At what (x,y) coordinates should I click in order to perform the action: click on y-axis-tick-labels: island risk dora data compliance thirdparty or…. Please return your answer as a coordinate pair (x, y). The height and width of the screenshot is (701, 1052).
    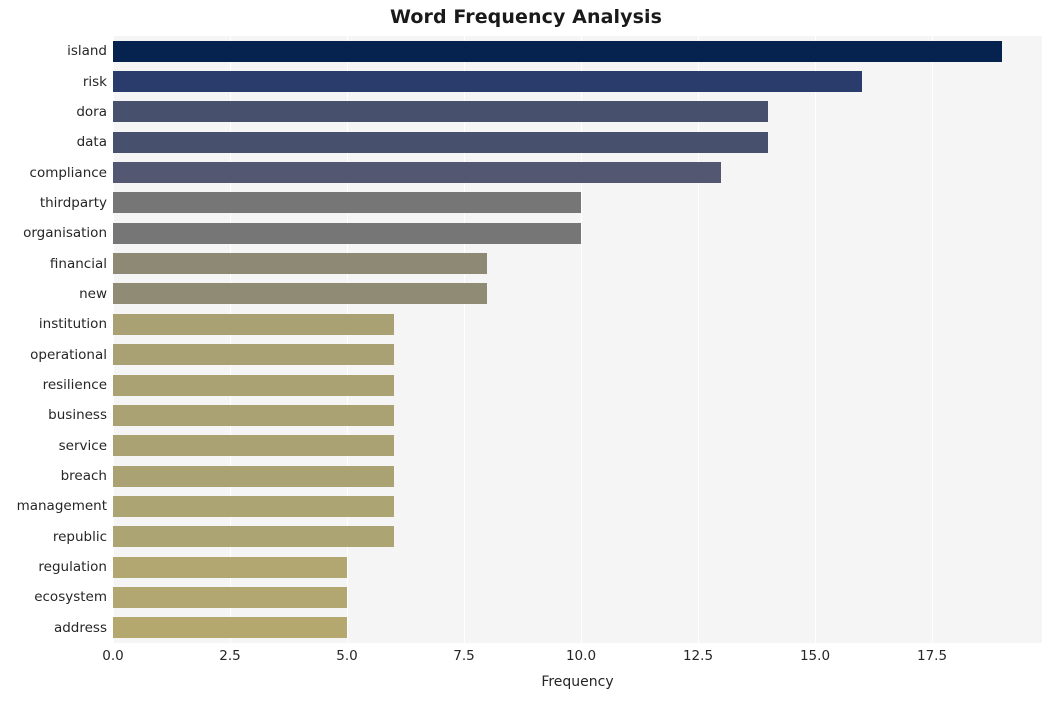
    Looking at the image, I should click on (53, 339).